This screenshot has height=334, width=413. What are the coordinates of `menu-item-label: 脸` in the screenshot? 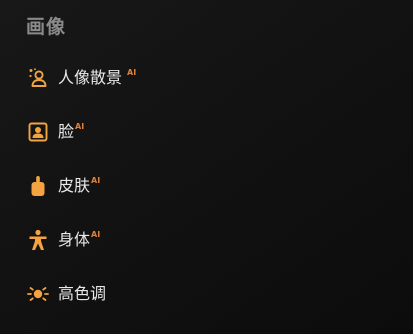 It's located at (66, 131).